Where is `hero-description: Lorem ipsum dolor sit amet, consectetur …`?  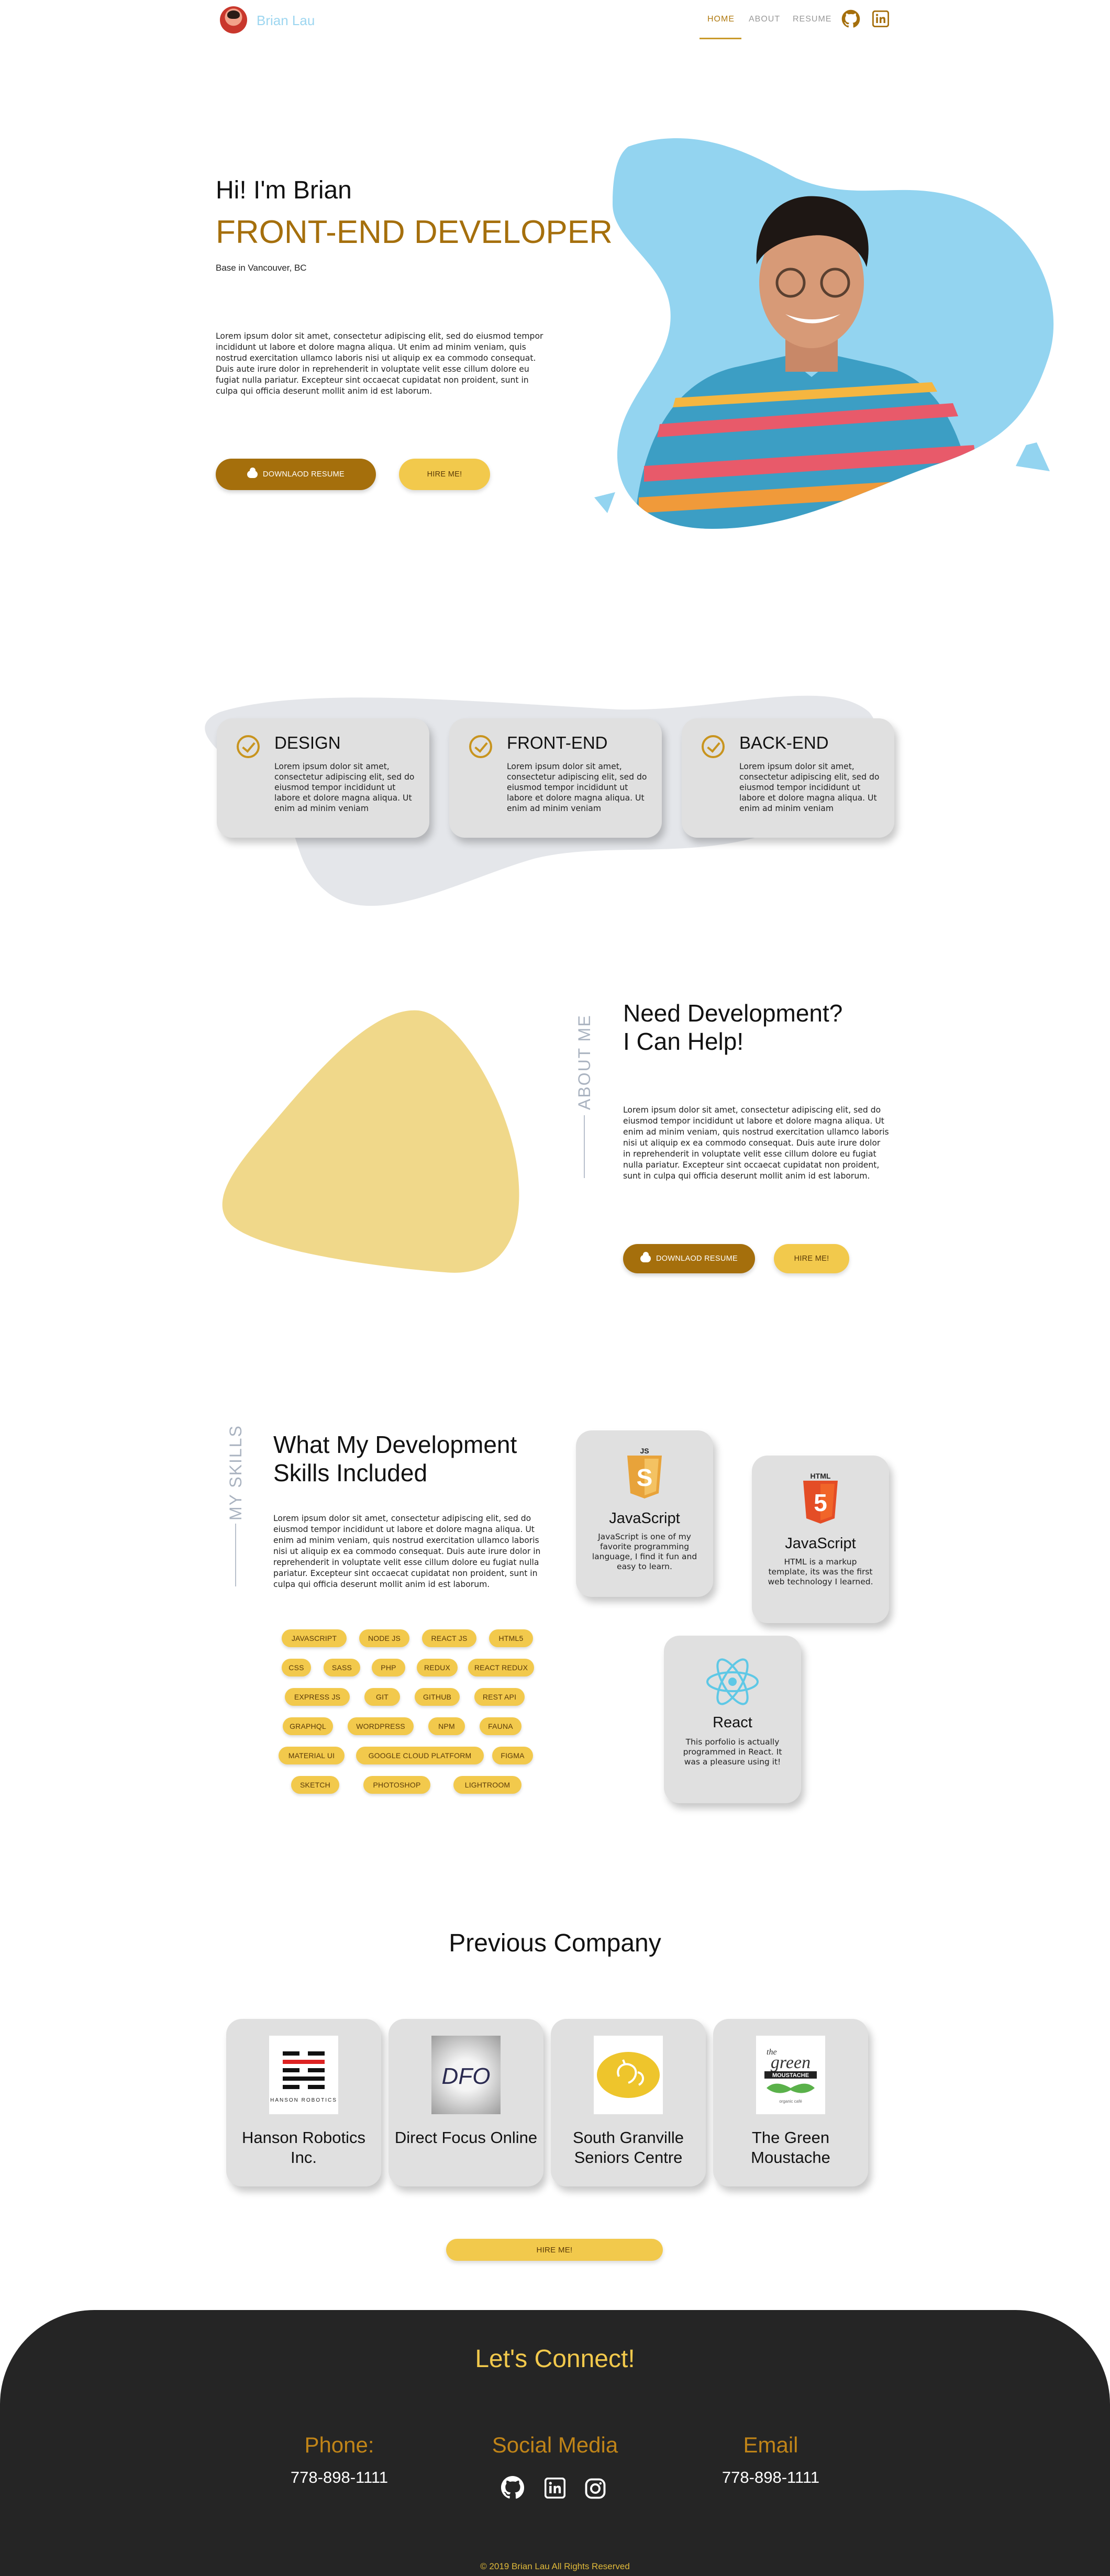 hero-description: Lorem ipsum dolor sit amet, consectetur … is located at coordinates (380, 363).